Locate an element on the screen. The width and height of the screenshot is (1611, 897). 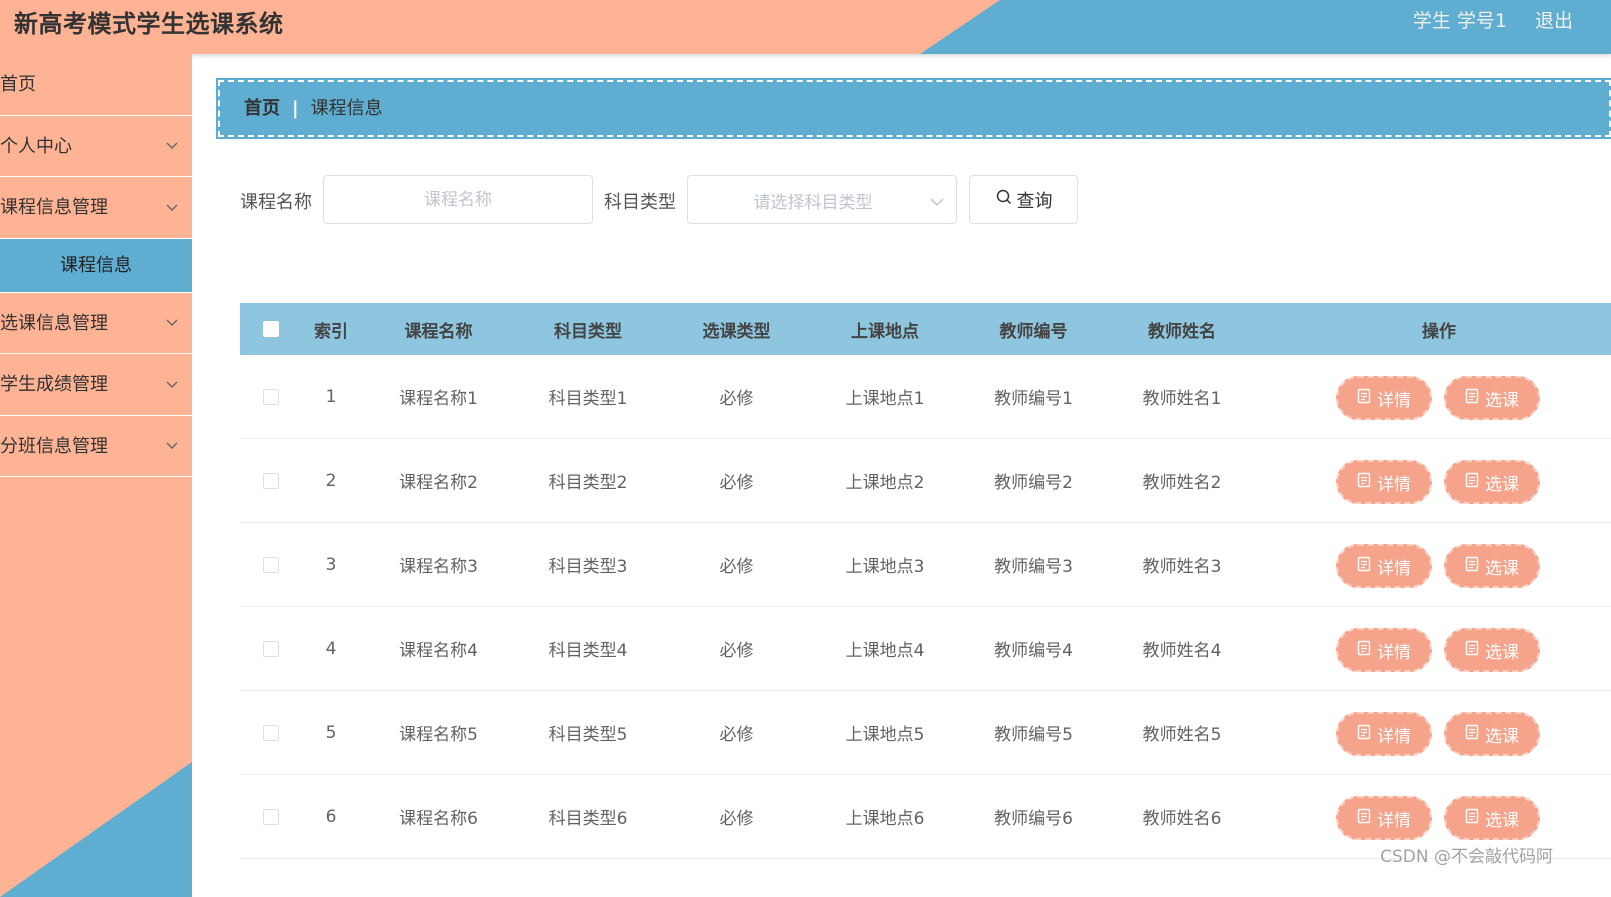
sidebar-item-selection-management: 选课信息管理 is located at coordinates (96, 323).